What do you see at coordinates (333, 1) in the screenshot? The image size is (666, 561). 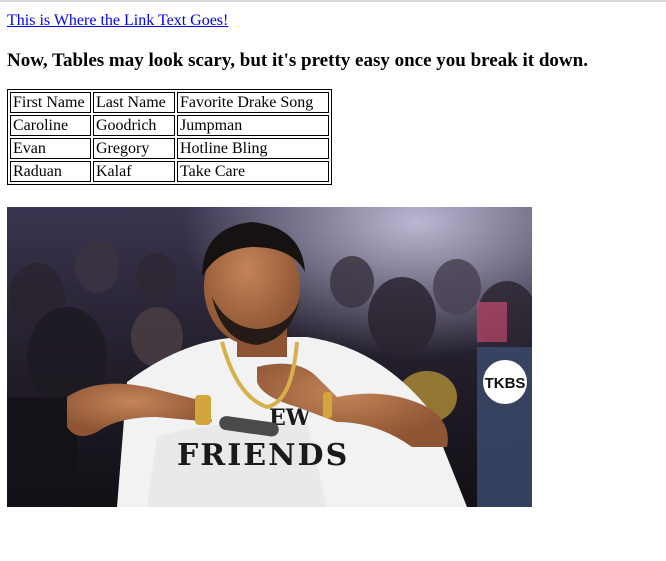 I see `window-top-border` at bounding box center [333, 1].